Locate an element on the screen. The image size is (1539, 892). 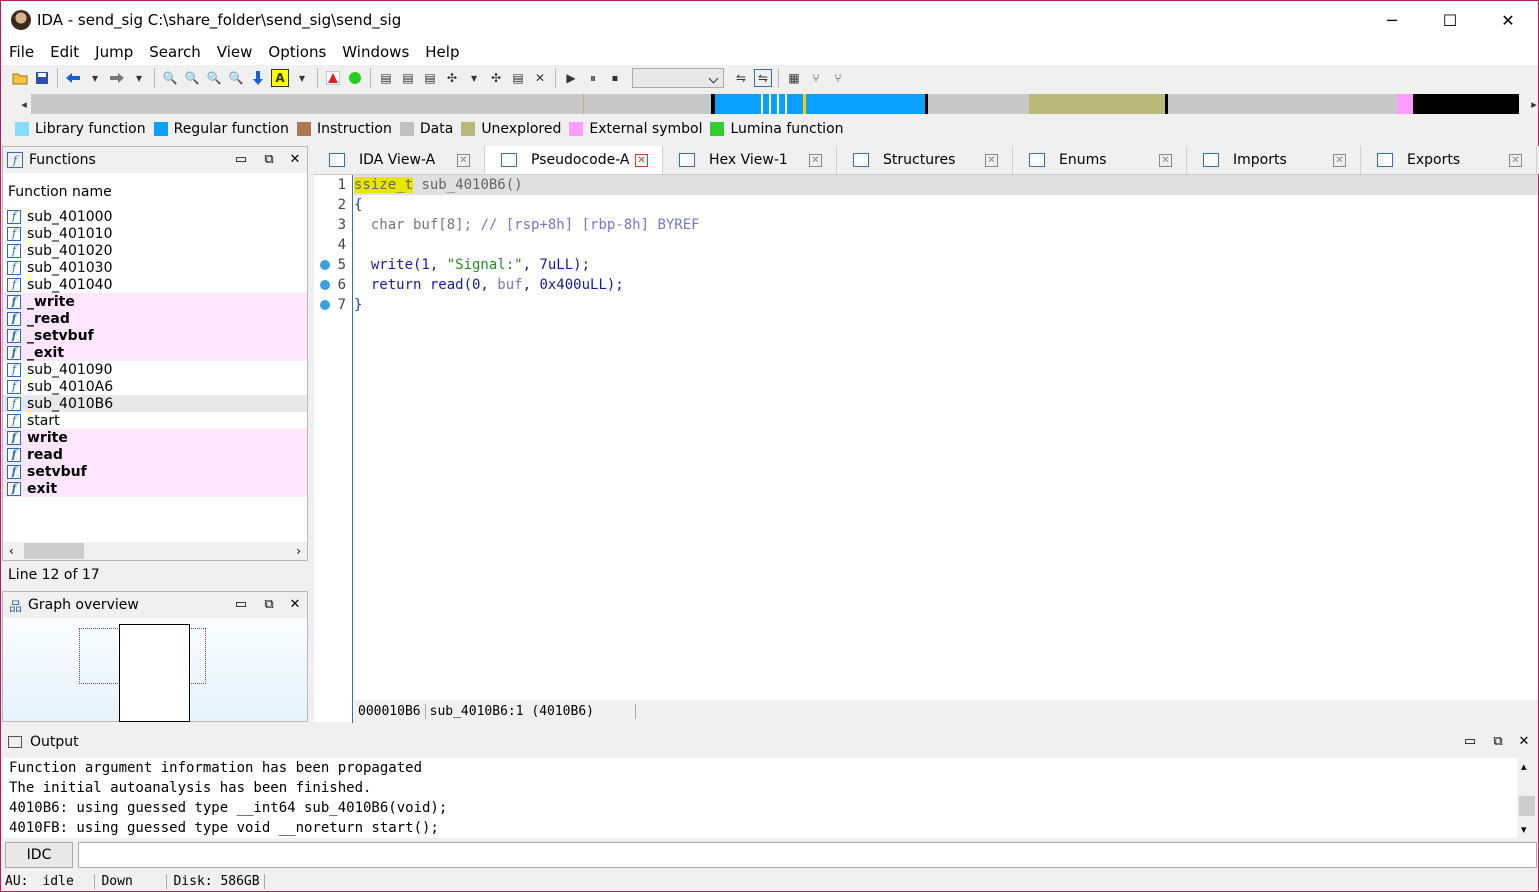
function-row--write: f _write is located at coordinates (155, 301).